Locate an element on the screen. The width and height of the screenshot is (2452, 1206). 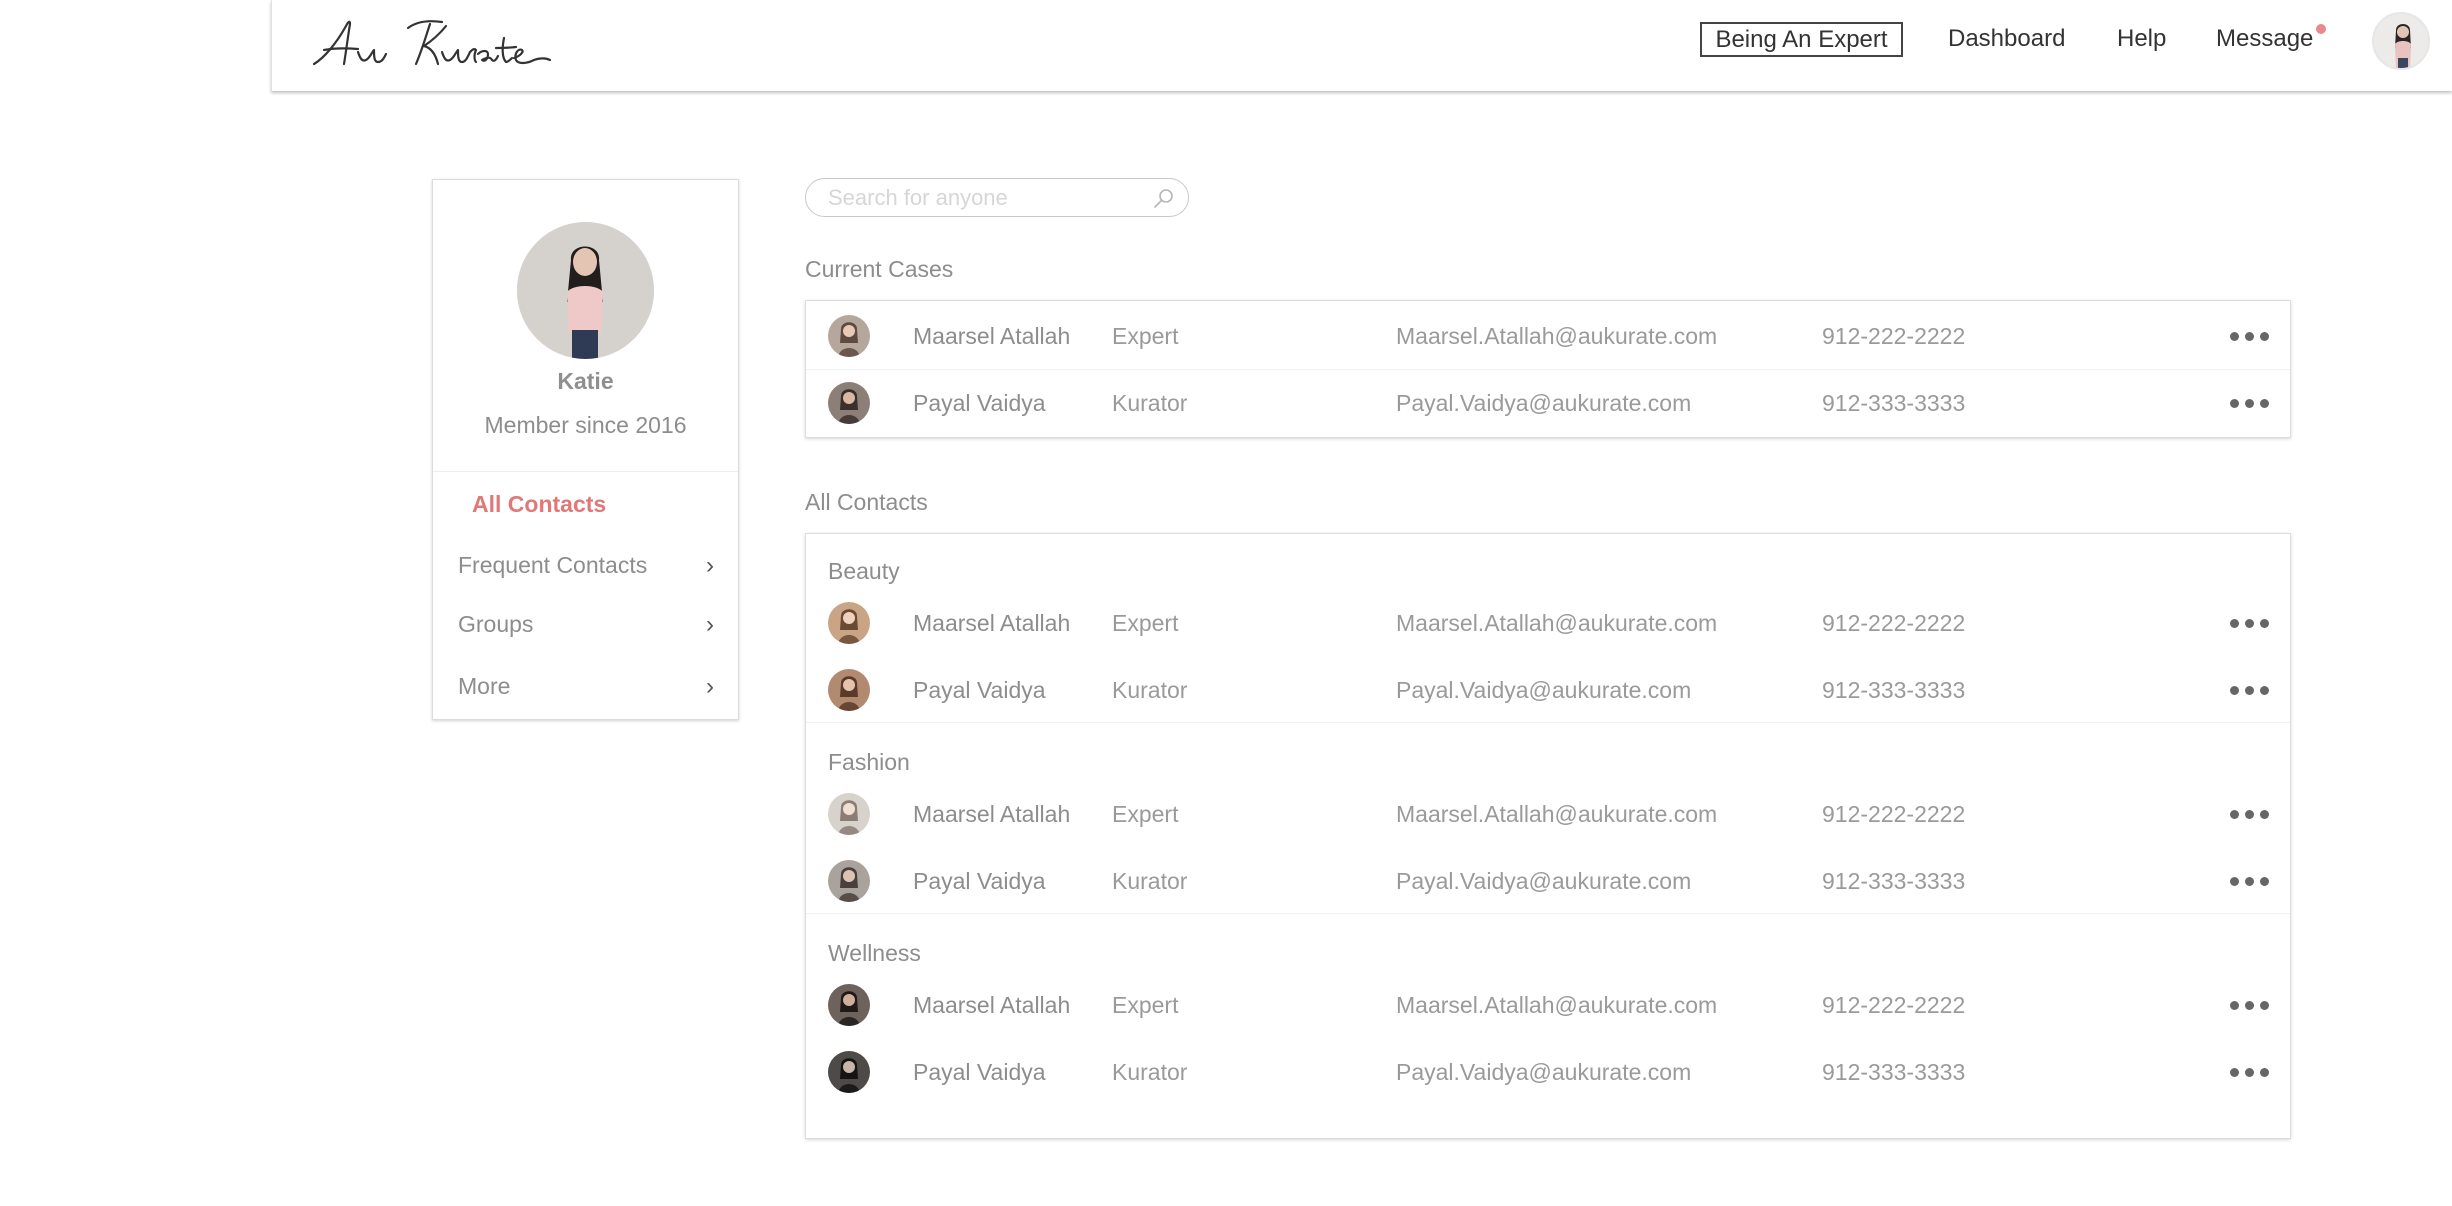
logo-script-mark is located at coordinates (432, 43).